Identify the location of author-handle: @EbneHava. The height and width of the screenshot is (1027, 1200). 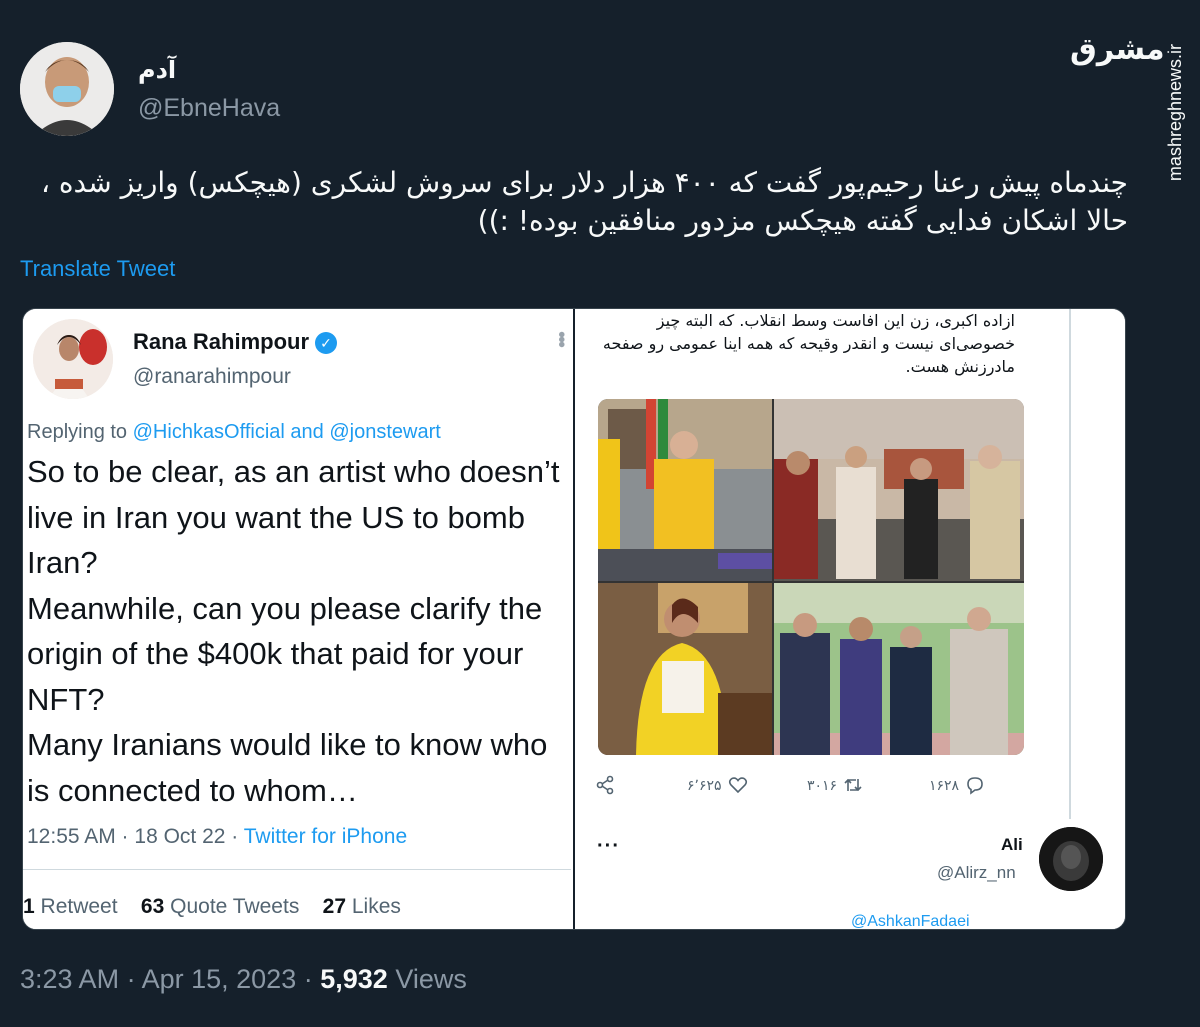
(209, 108).